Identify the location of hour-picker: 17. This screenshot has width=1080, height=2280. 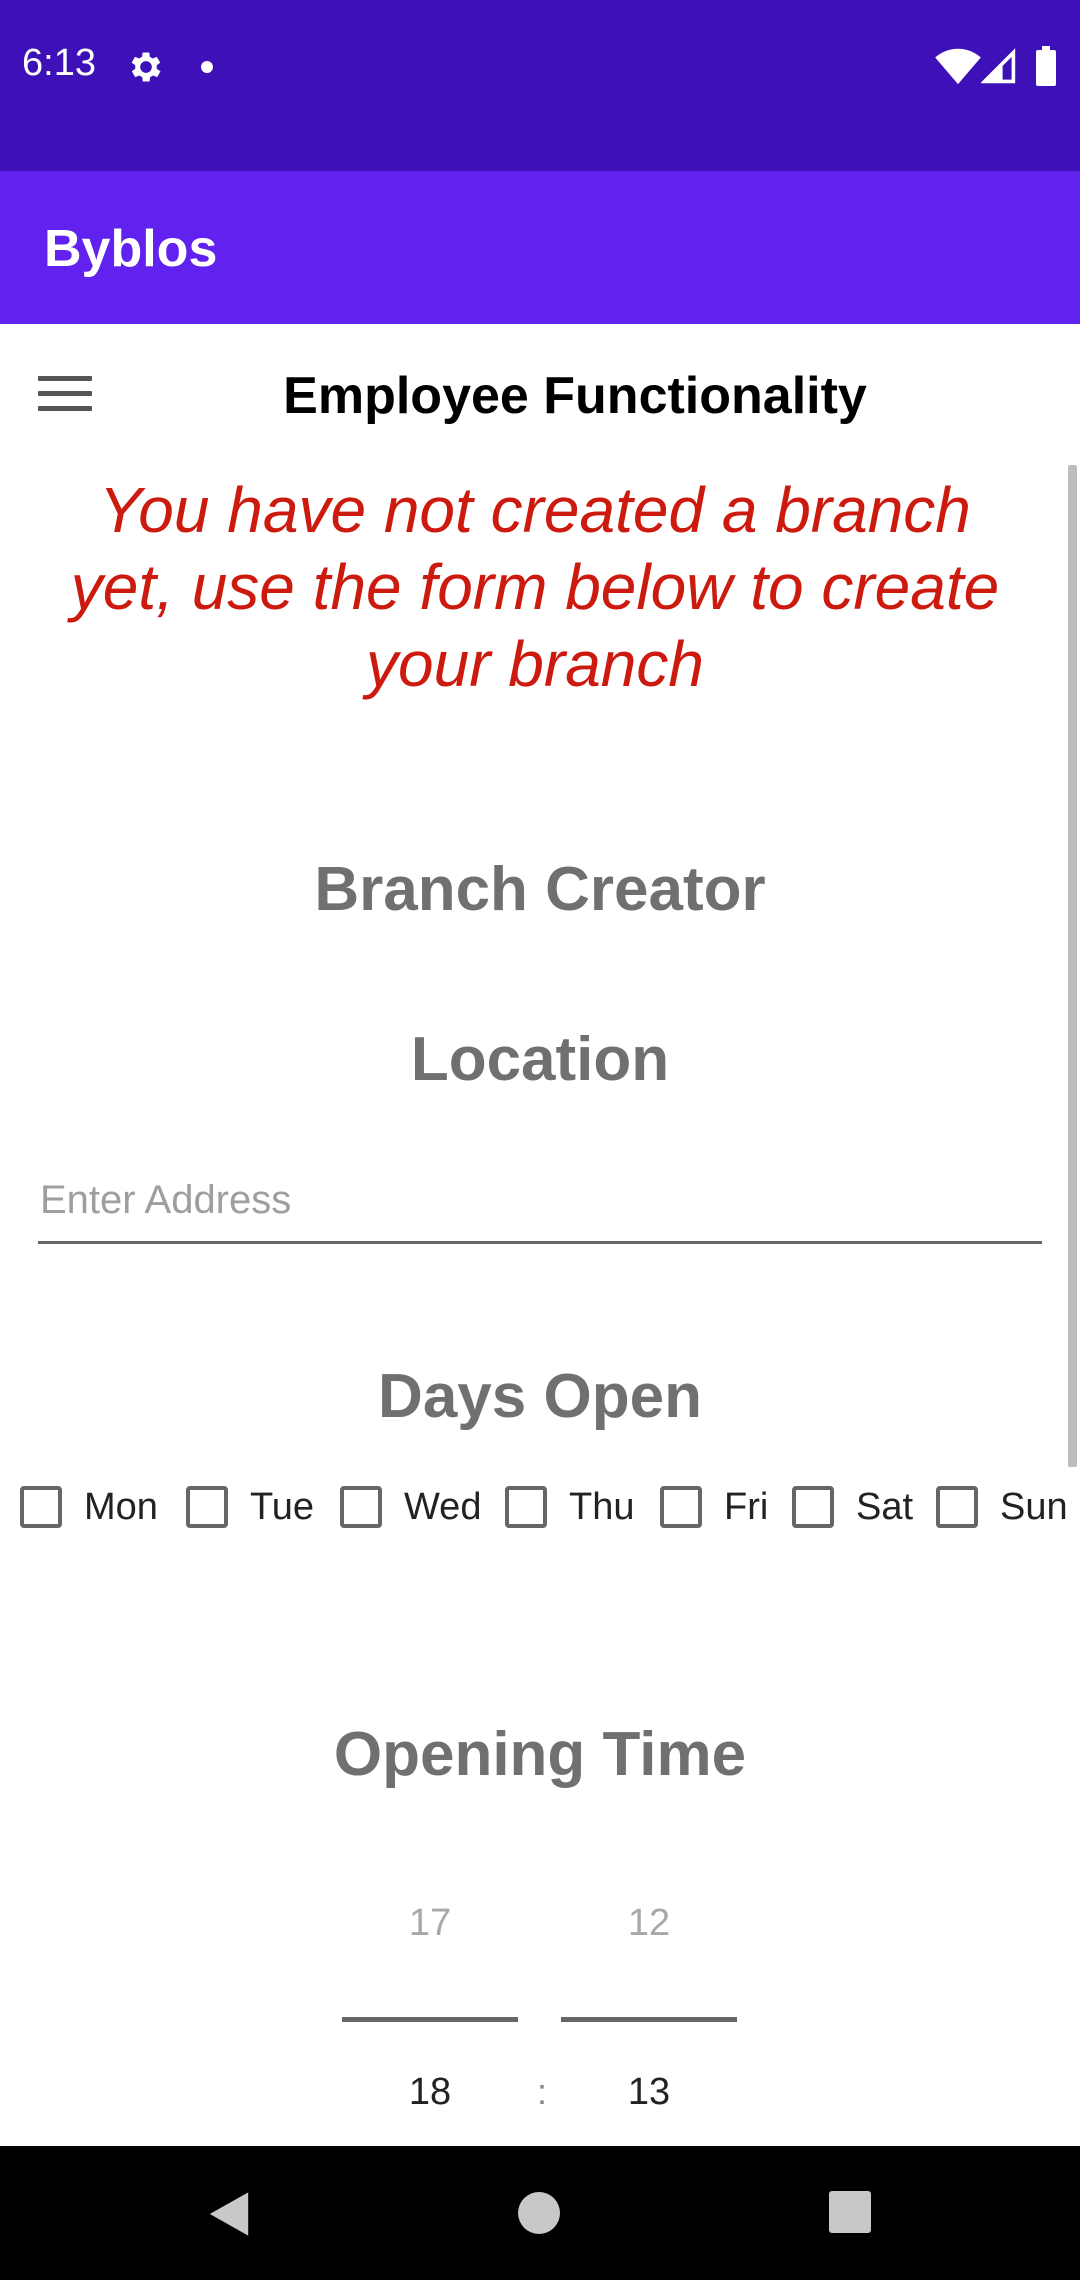
(430, 1923).